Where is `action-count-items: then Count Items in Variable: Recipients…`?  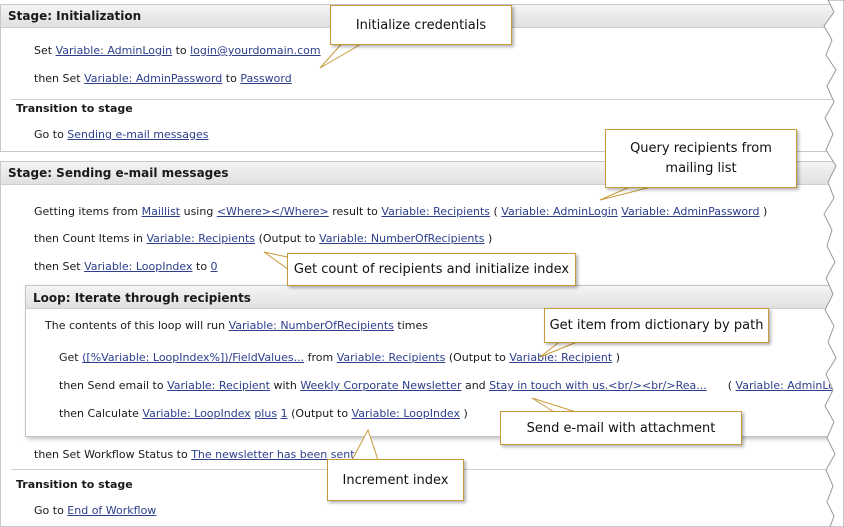 action-count-items: then Count Items in Variable: Recipients… is located at coordinates (263, 238).